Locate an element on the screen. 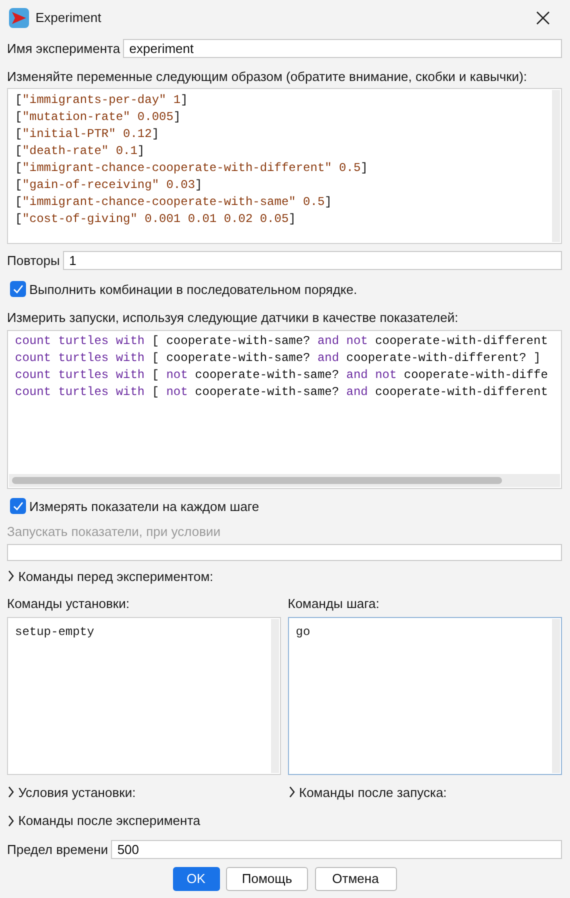  code-line: ["death-rate" 0.1] is located at coordinates (80, 151).